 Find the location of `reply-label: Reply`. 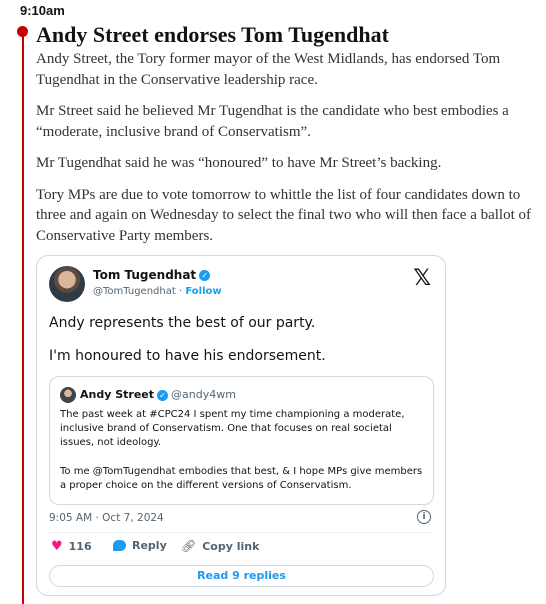

reply-label: Reply is located at coordinates (149, 545).